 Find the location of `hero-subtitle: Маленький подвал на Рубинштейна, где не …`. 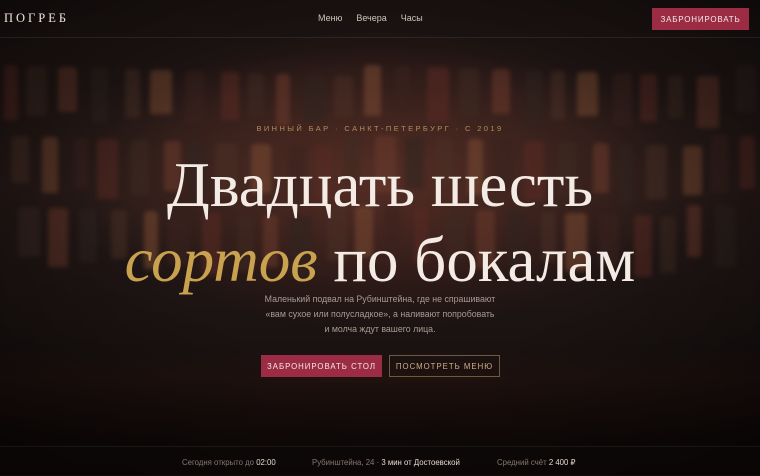

hero-subtitle: Маленький подвал на Рубинштейна, где не … is located at coordinates (380, 314).